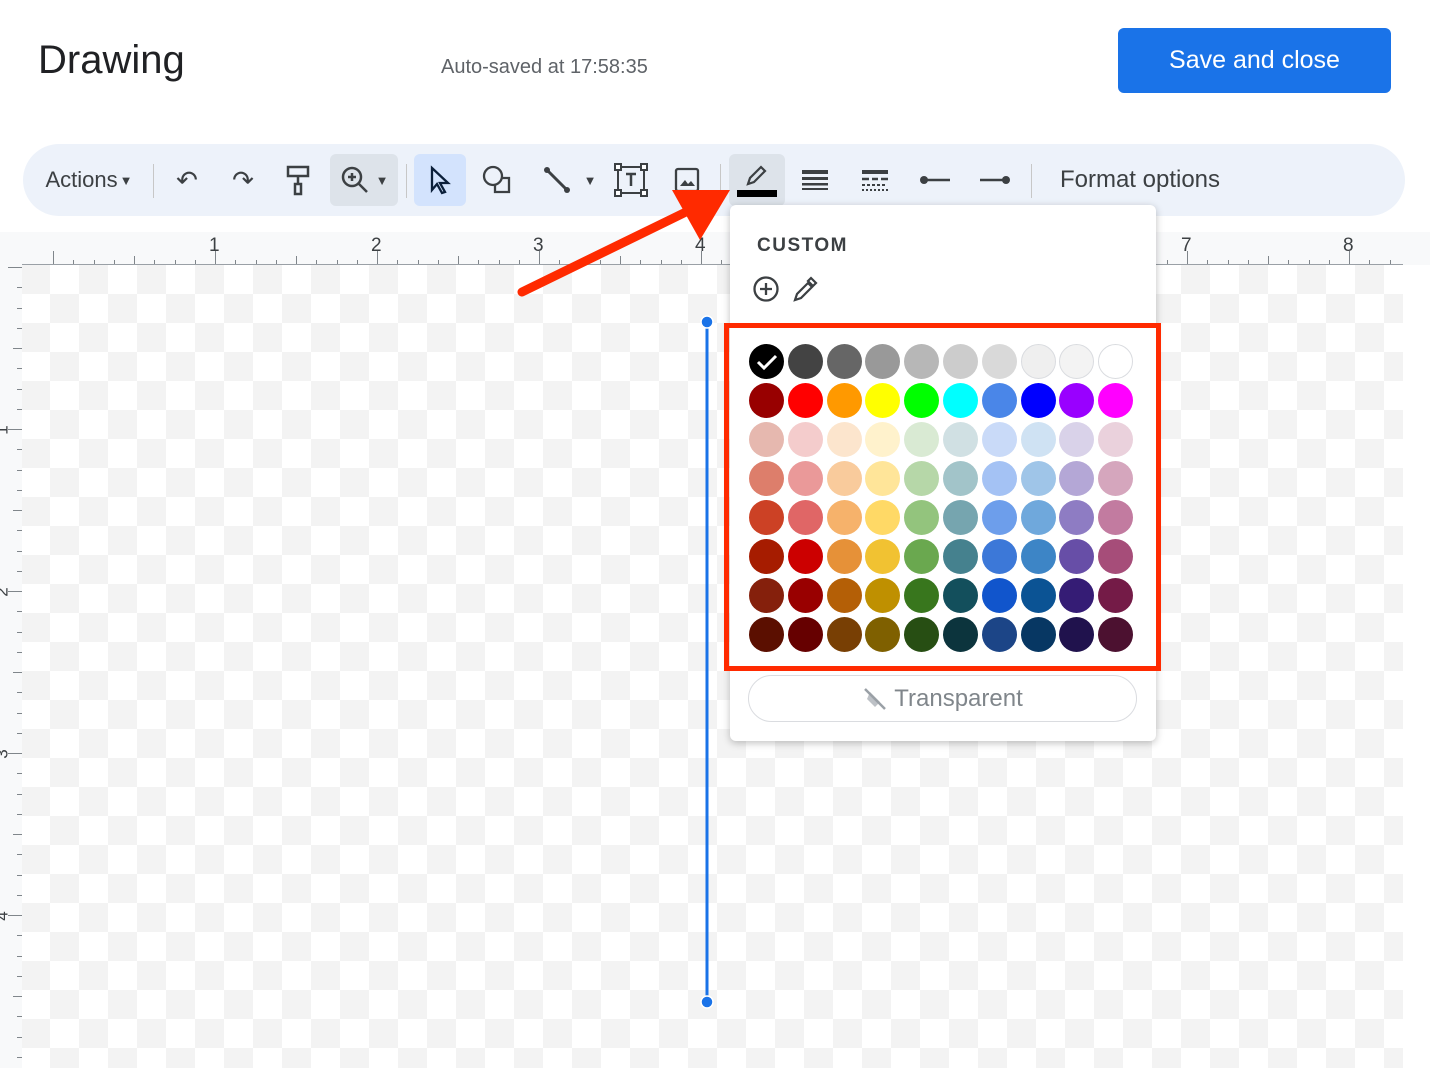 The height and width of the screenshot is (1068, 1430). What do you see at coordinates (111, 60) in the screenshot?
I see `app-title: Drawing` at bounding box center [111, 60].